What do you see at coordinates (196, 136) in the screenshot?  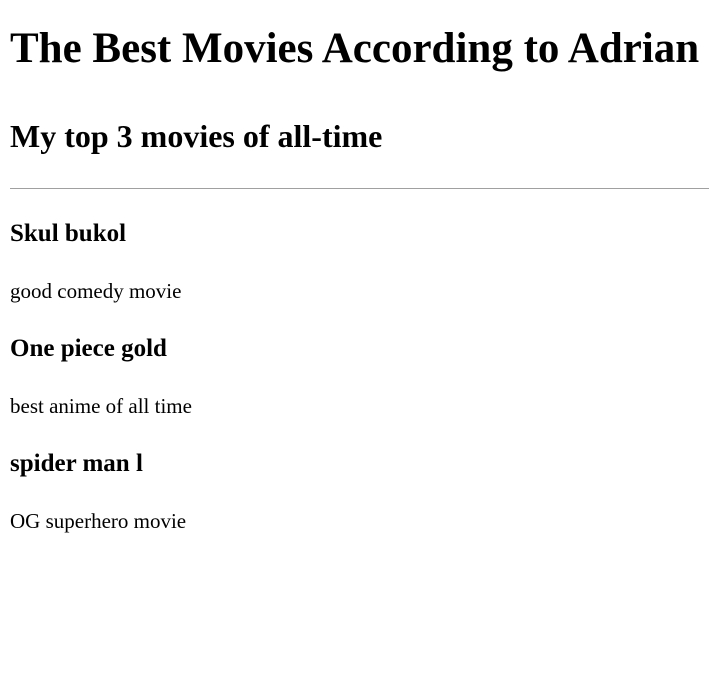 I see `page-subtitle: My top 3 movies of all-time` at bounding box center [196, 136].